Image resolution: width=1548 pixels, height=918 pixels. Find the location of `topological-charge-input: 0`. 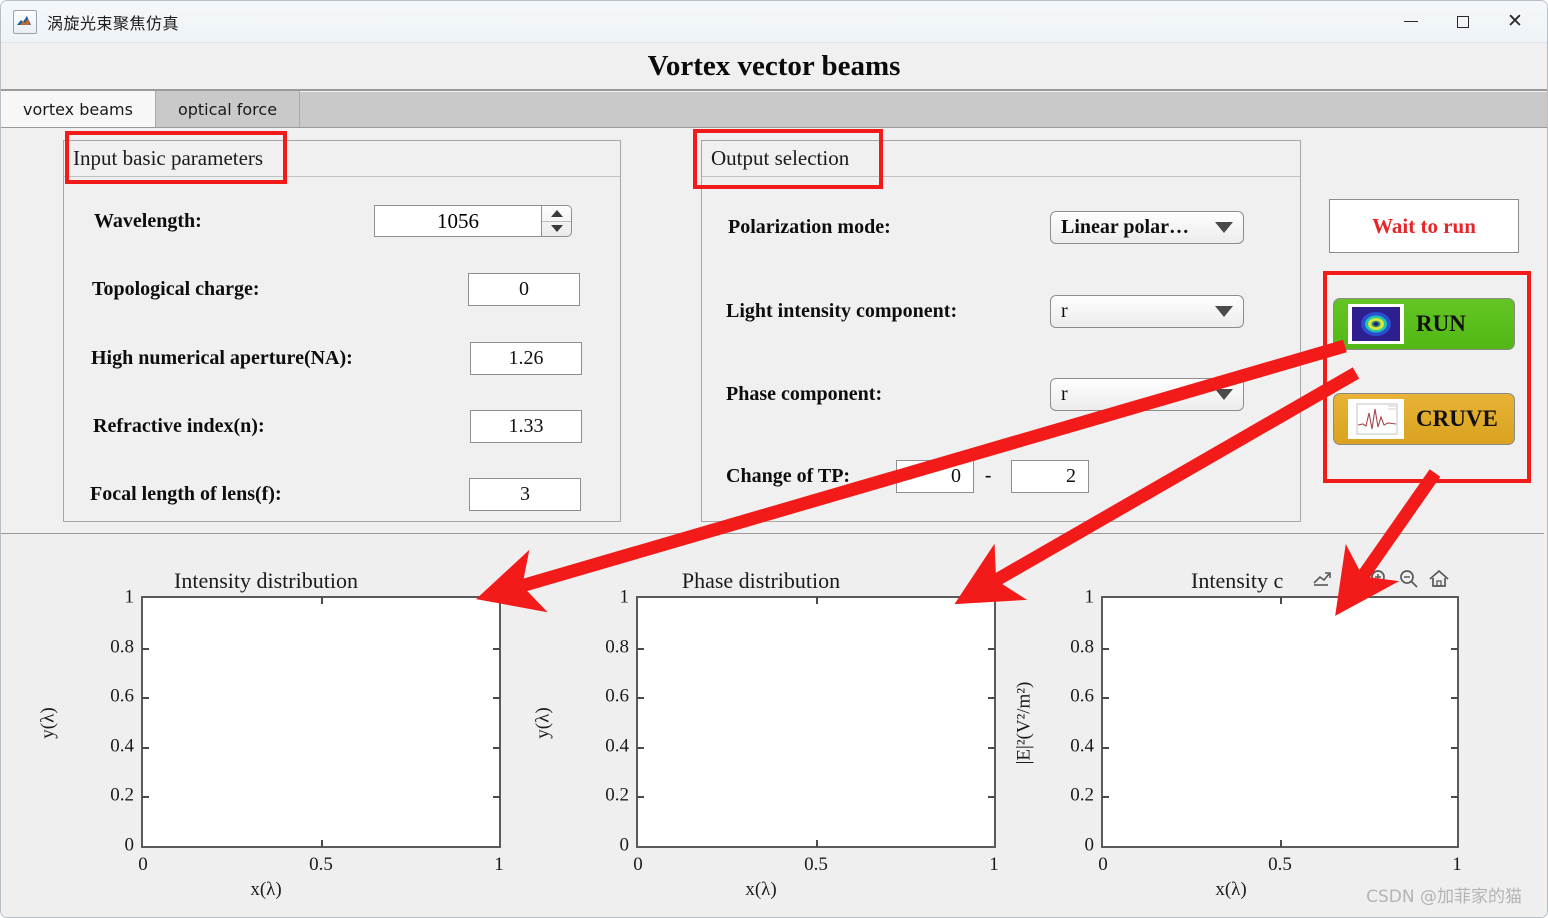

topological-charge-input: 0 is located at coordinates (524, 289).